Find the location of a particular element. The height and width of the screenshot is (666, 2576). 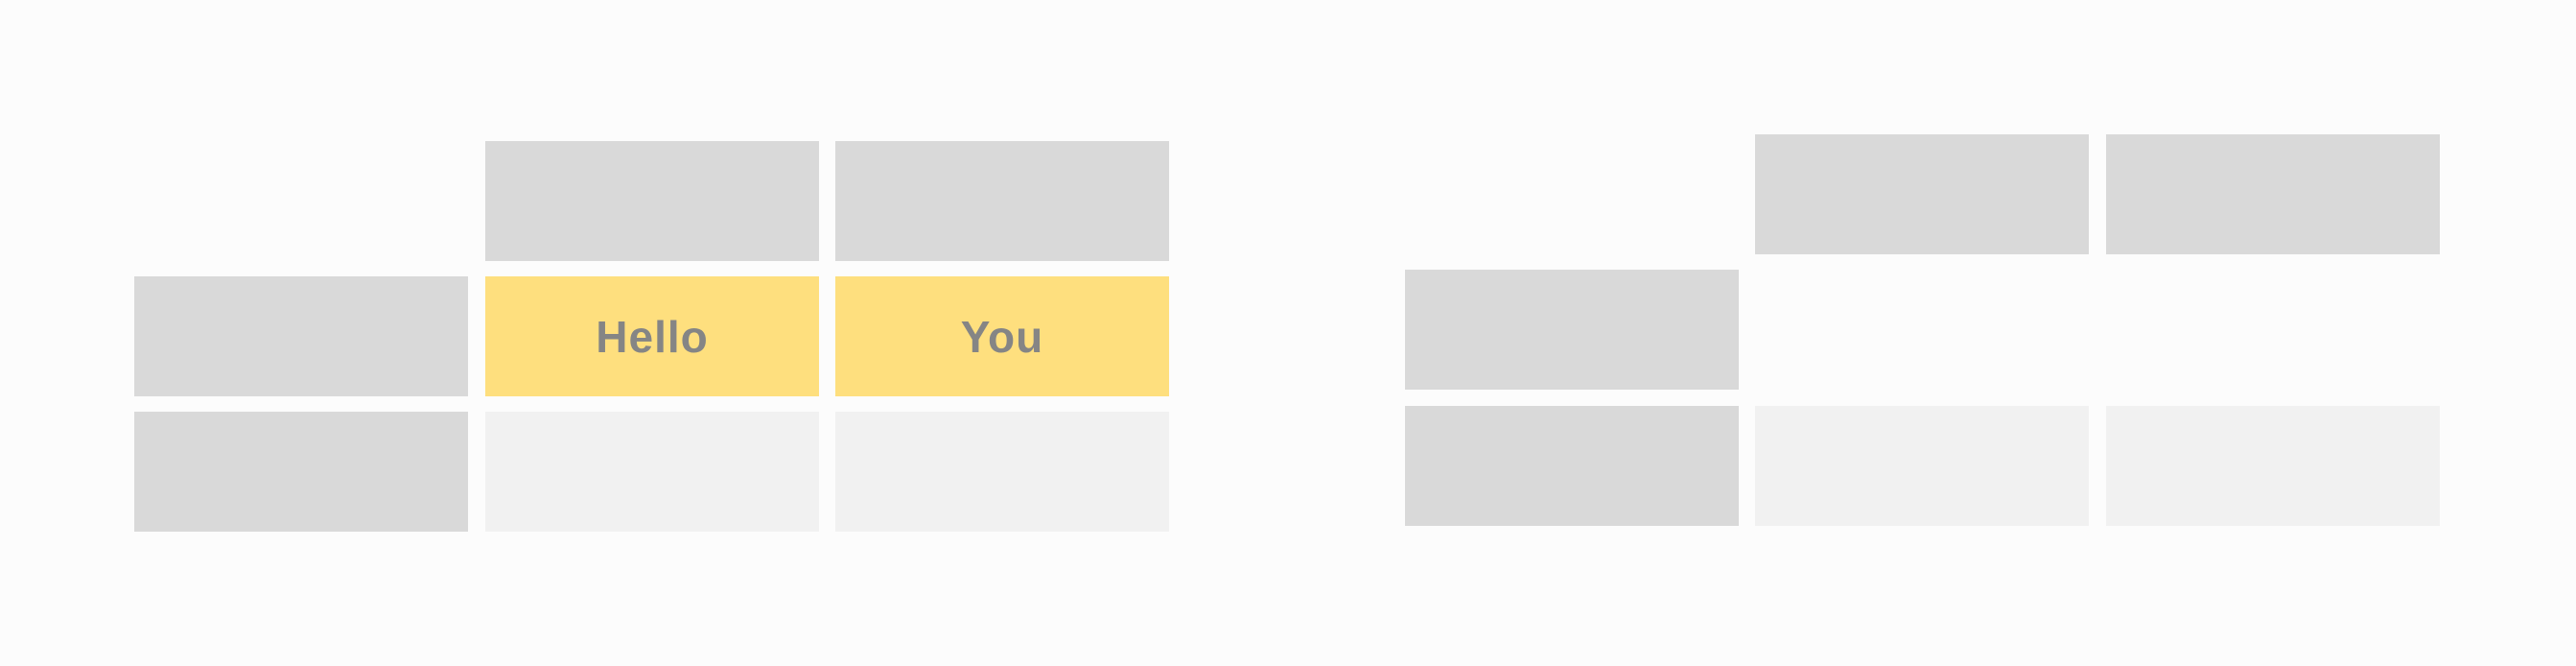

left-highlighted-cell-hello: Hello is located at coordinates (652, 336).